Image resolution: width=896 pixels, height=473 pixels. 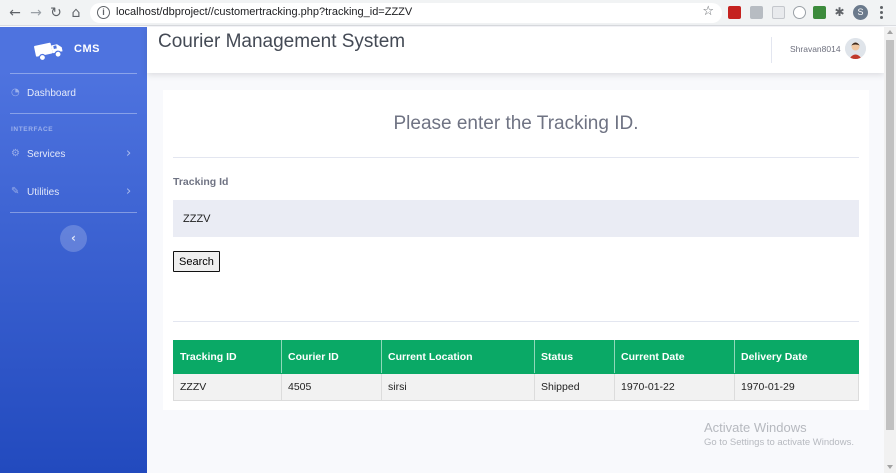 What do you see at coordinates (103, 12) in the screenshot?
I see `info-icon: i` at bounding box center [103, 12].